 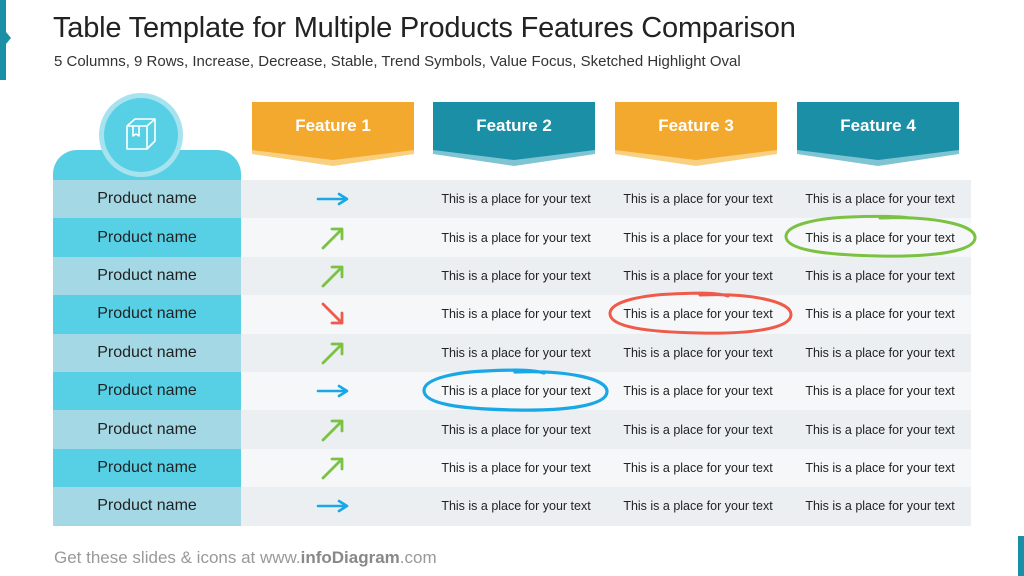 What do you see at coordinates (1021, 556) in the screenshot?
I see `right-accent-bar` at bounding box center [1021, 556].